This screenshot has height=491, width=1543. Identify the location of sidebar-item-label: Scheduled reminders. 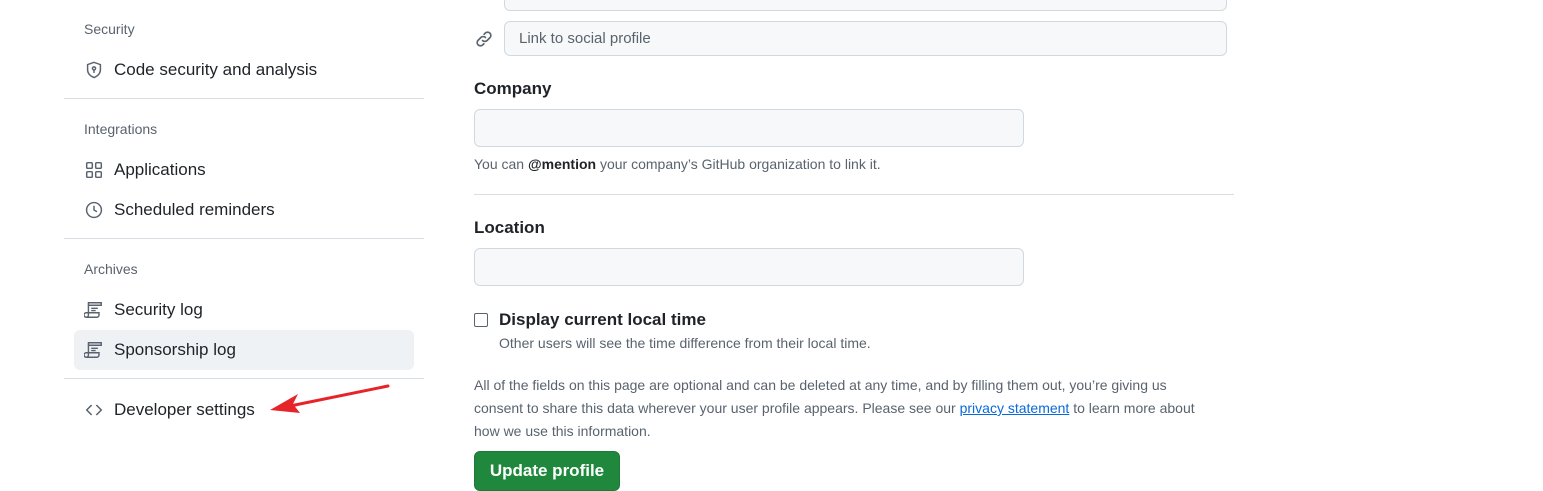
(194, 209).